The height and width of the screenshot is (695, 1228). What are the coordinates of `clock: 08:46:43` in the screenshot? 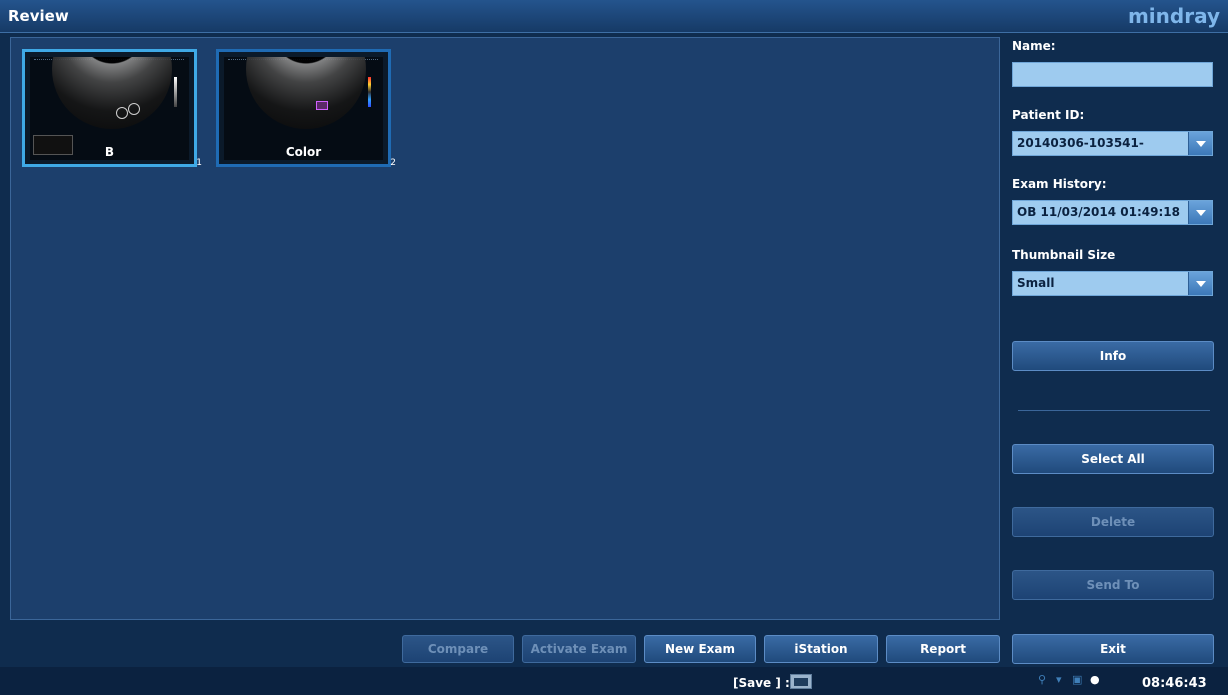 It's located at (1174, 683).